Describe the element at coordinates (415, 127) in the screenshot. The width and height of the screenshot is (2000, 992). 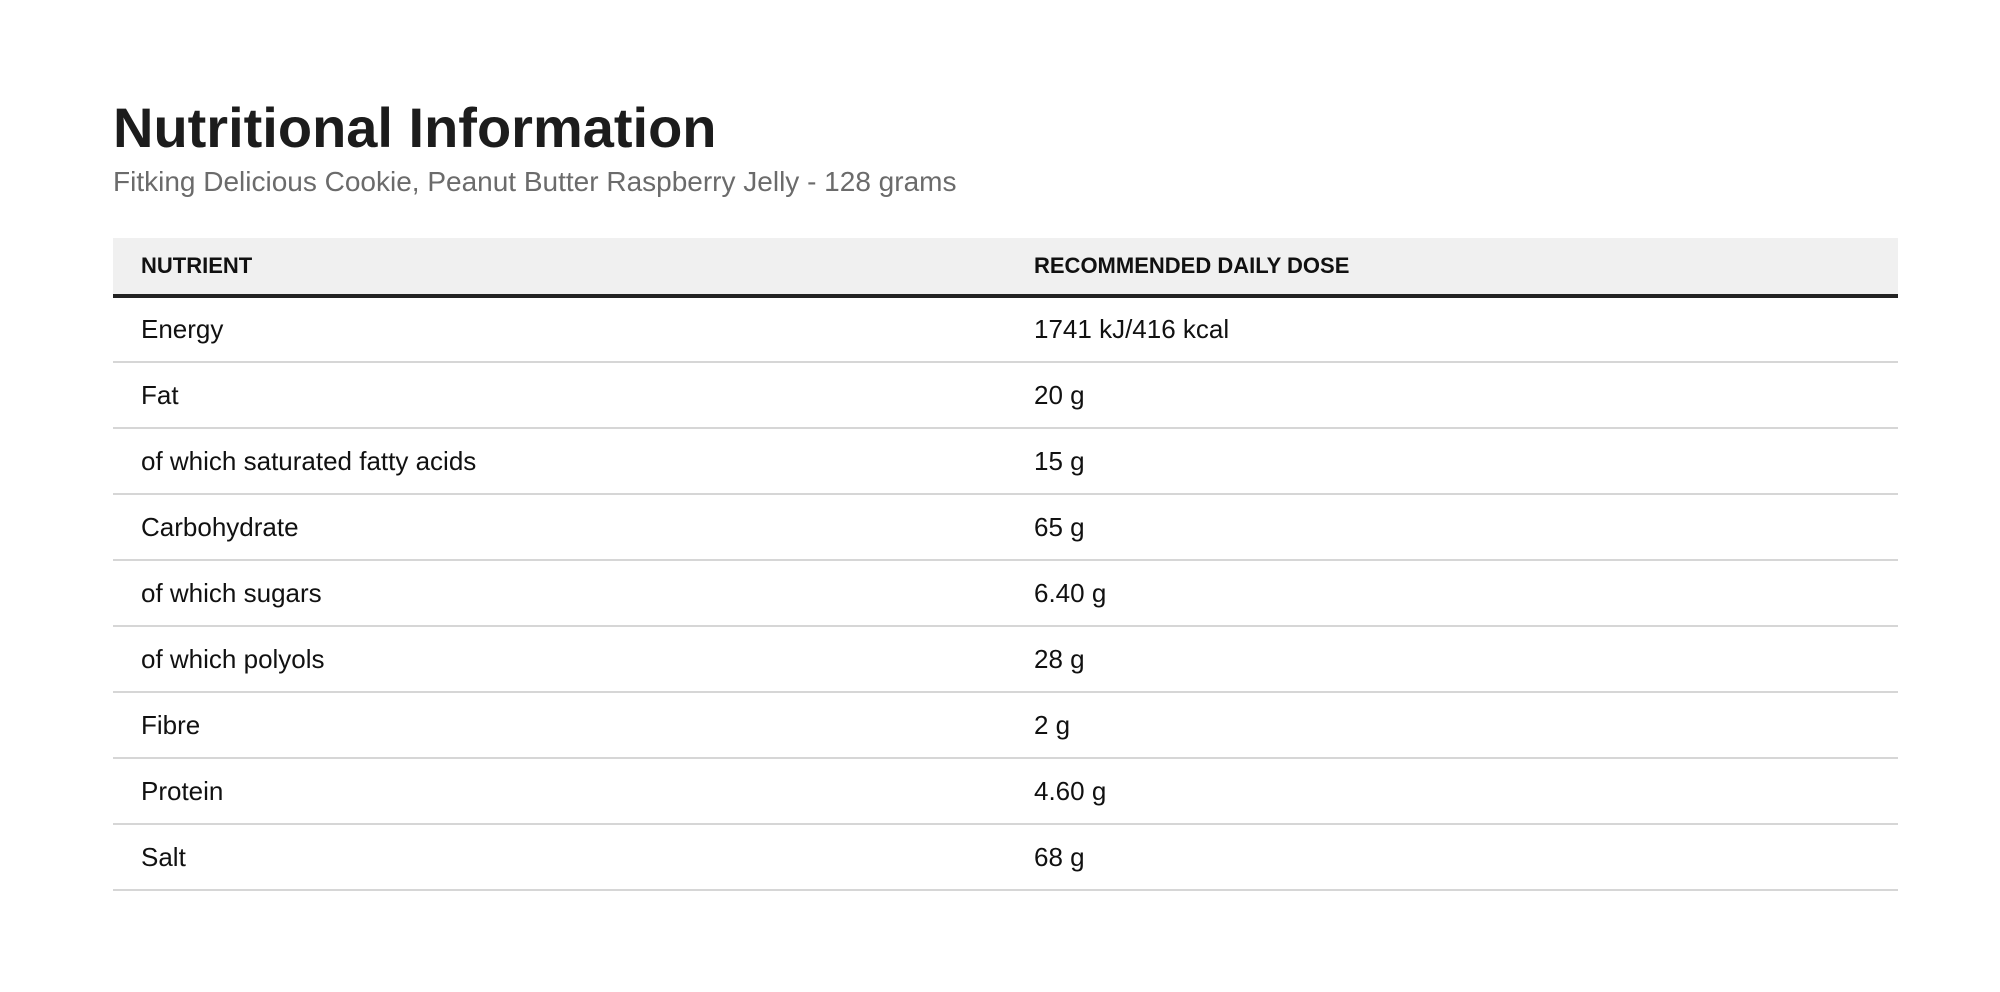
I see `page-title: Nutritional Information` at that location.